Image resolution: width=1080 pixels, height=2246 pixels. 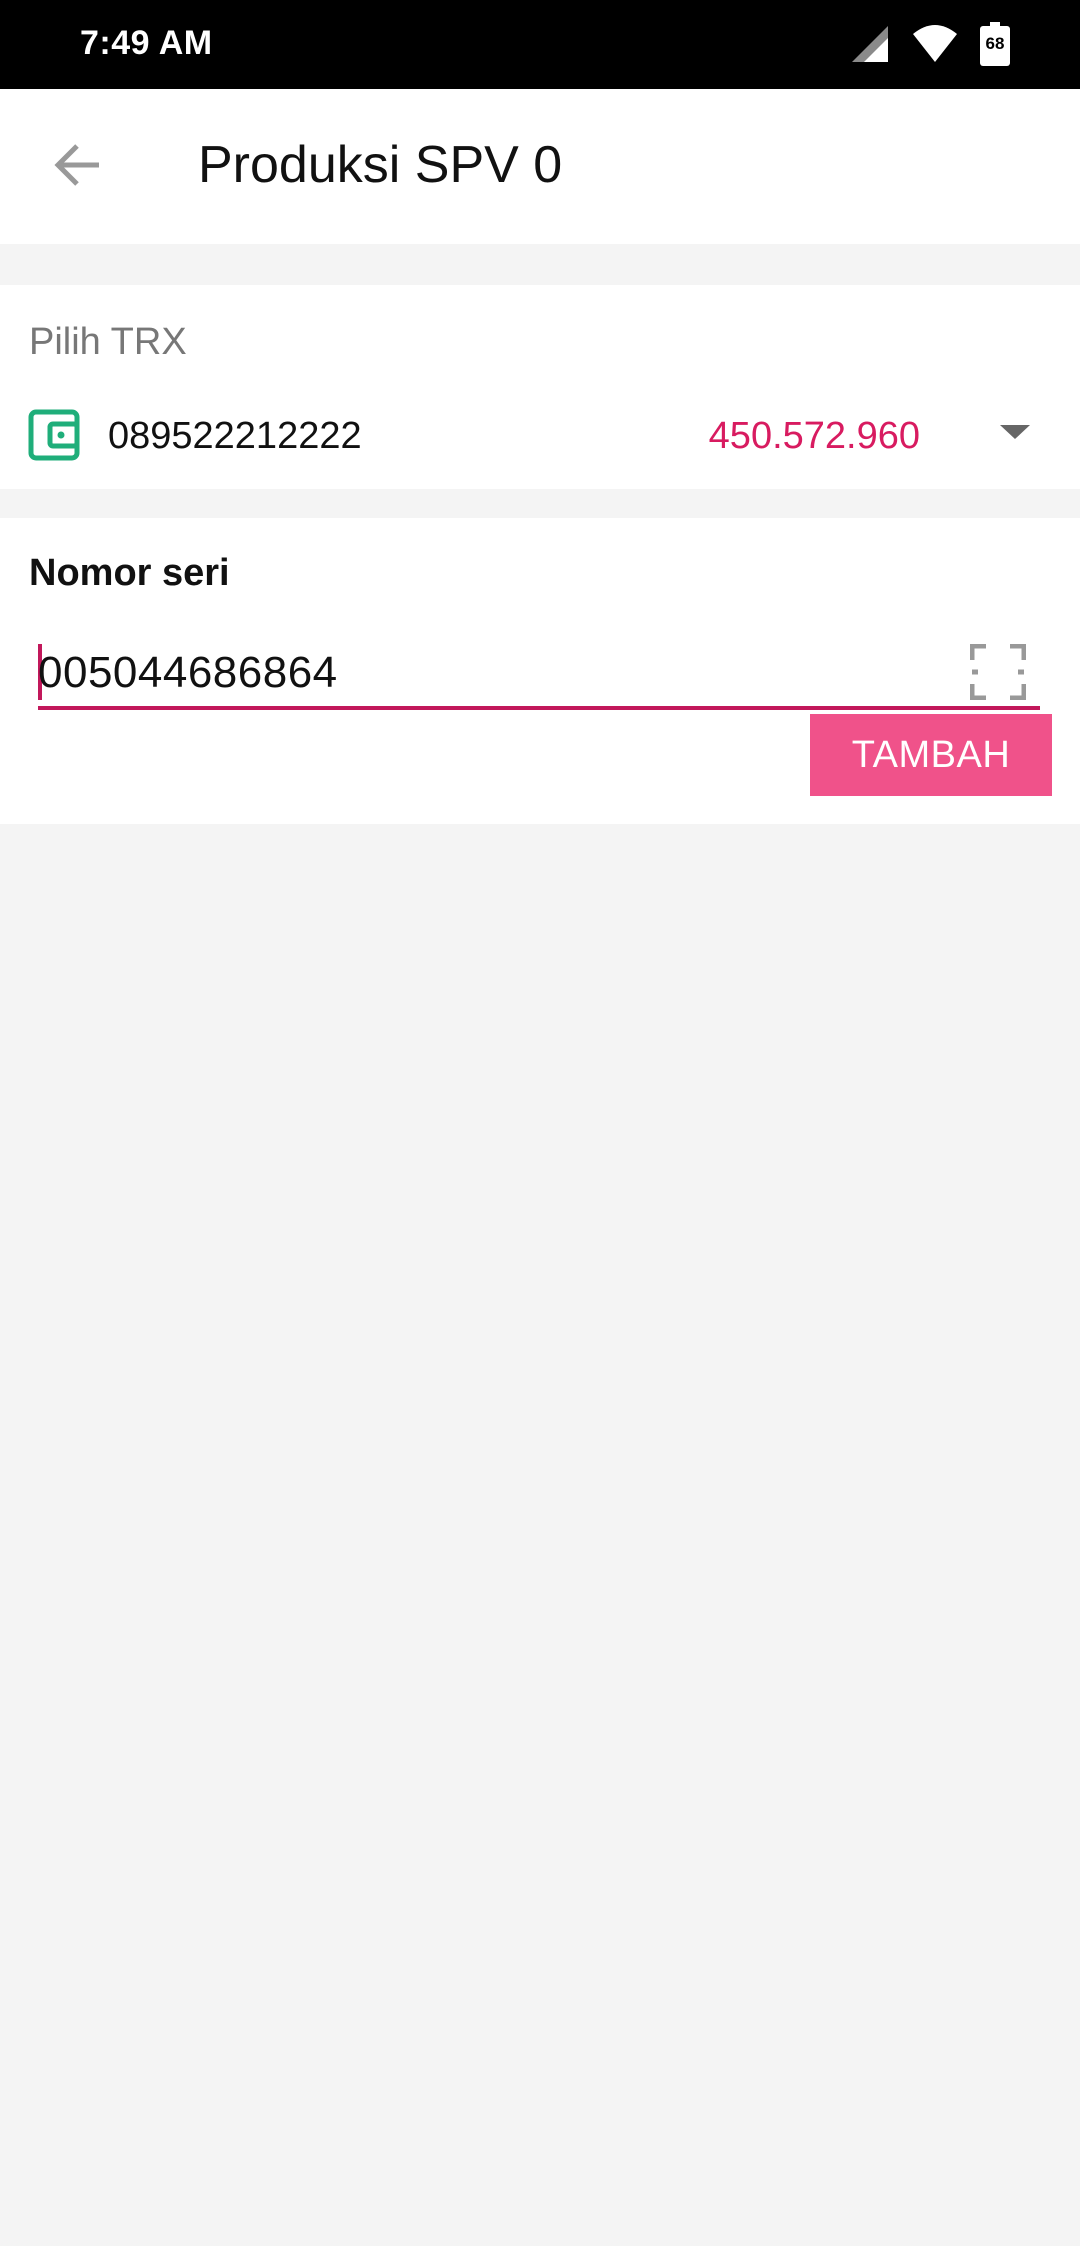 I want to click on add-button: TAMBAH, so click(x=931, y=755).